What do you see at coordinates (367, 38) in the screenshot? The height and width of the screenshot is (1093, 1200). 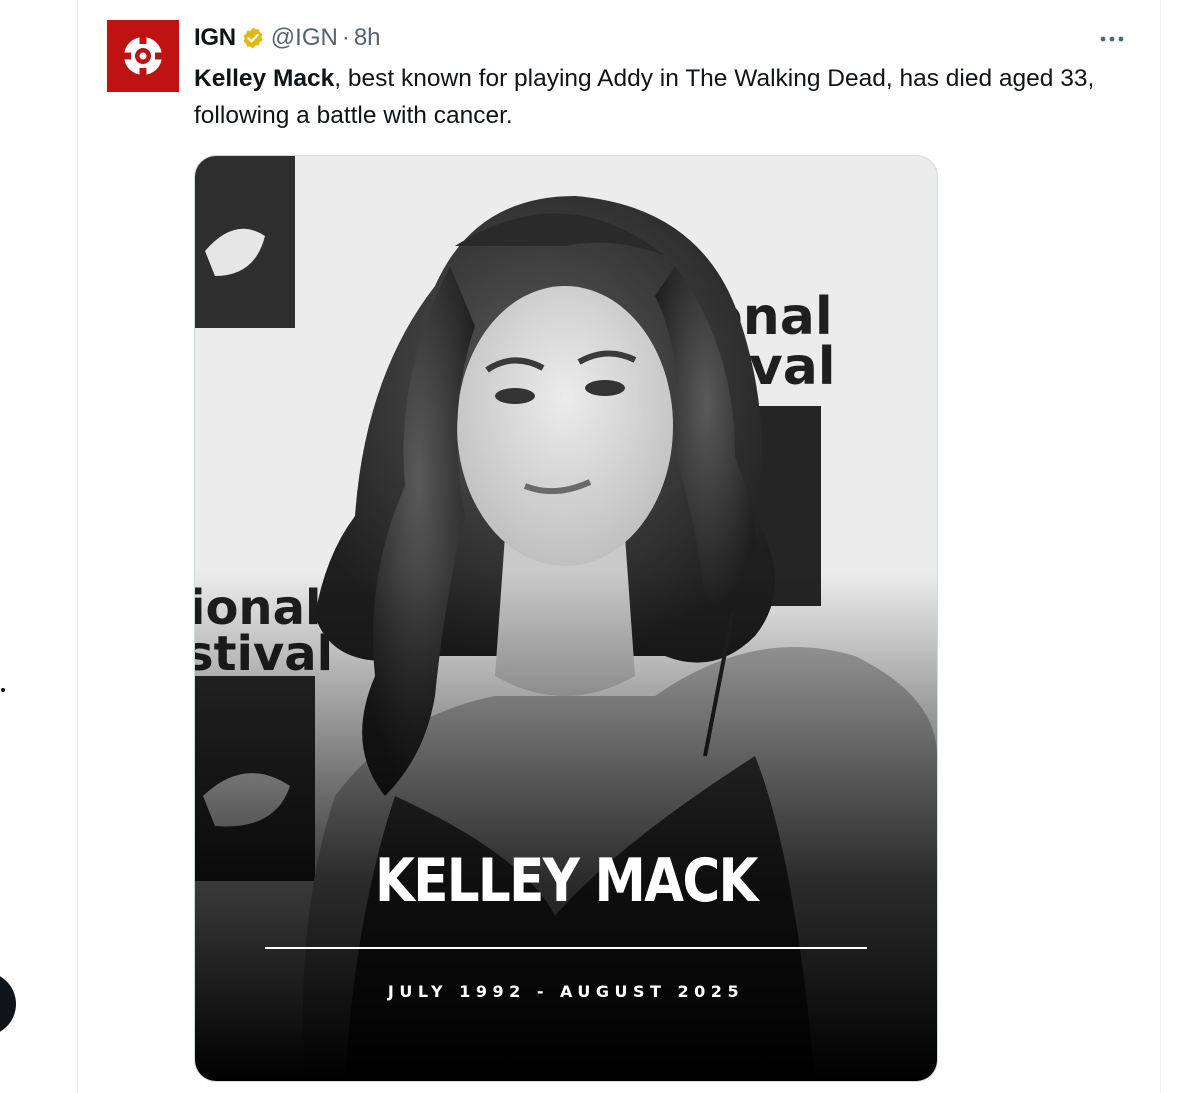 I see `timestamp: 8h` at bounding box center [367, 38].